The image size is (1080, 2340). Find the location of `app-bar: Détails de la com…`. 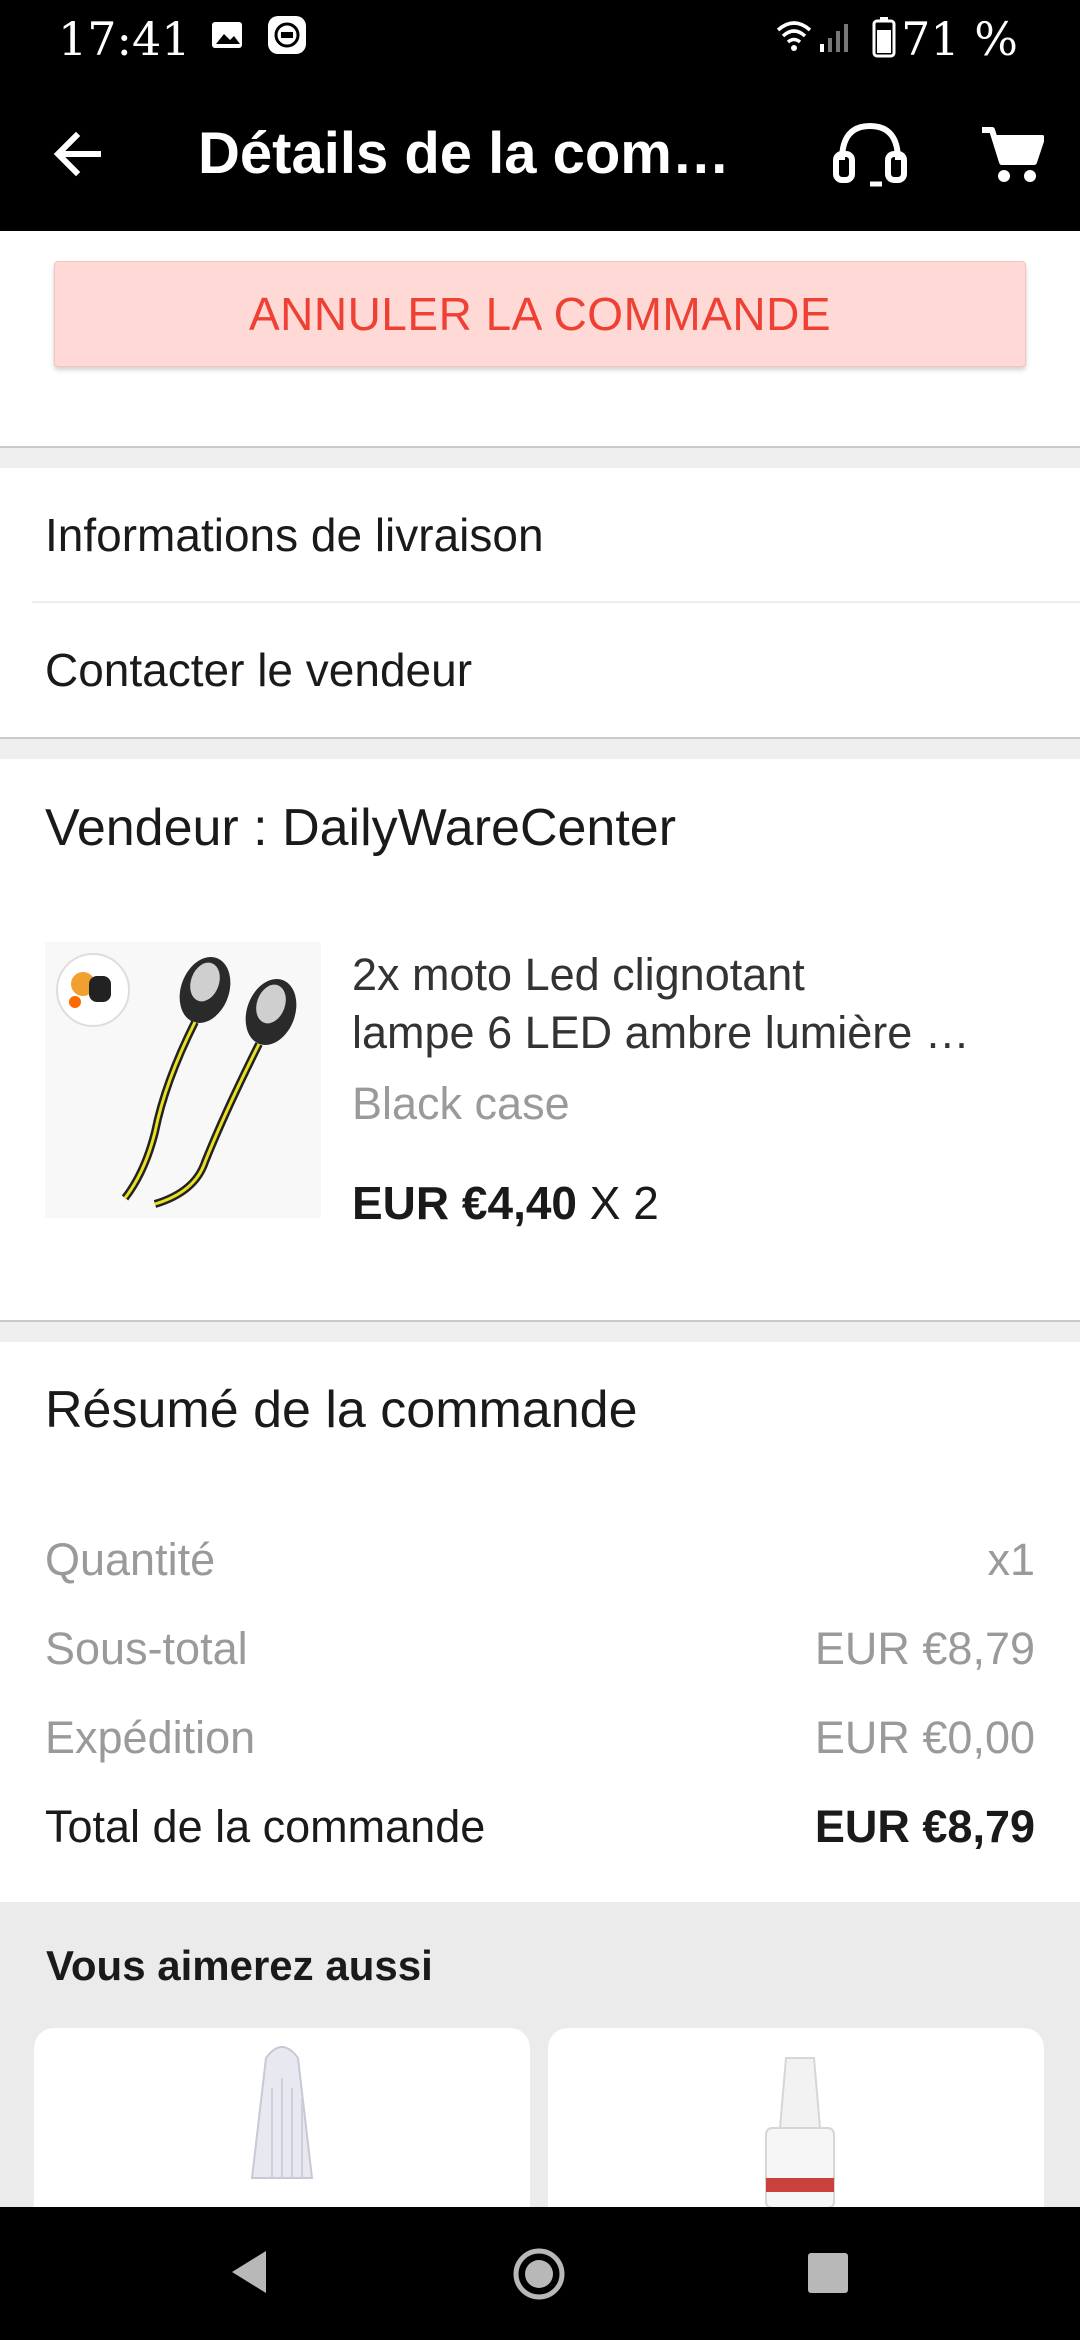

app-bar: Détails de la com… is located at coordinates (540, 153).